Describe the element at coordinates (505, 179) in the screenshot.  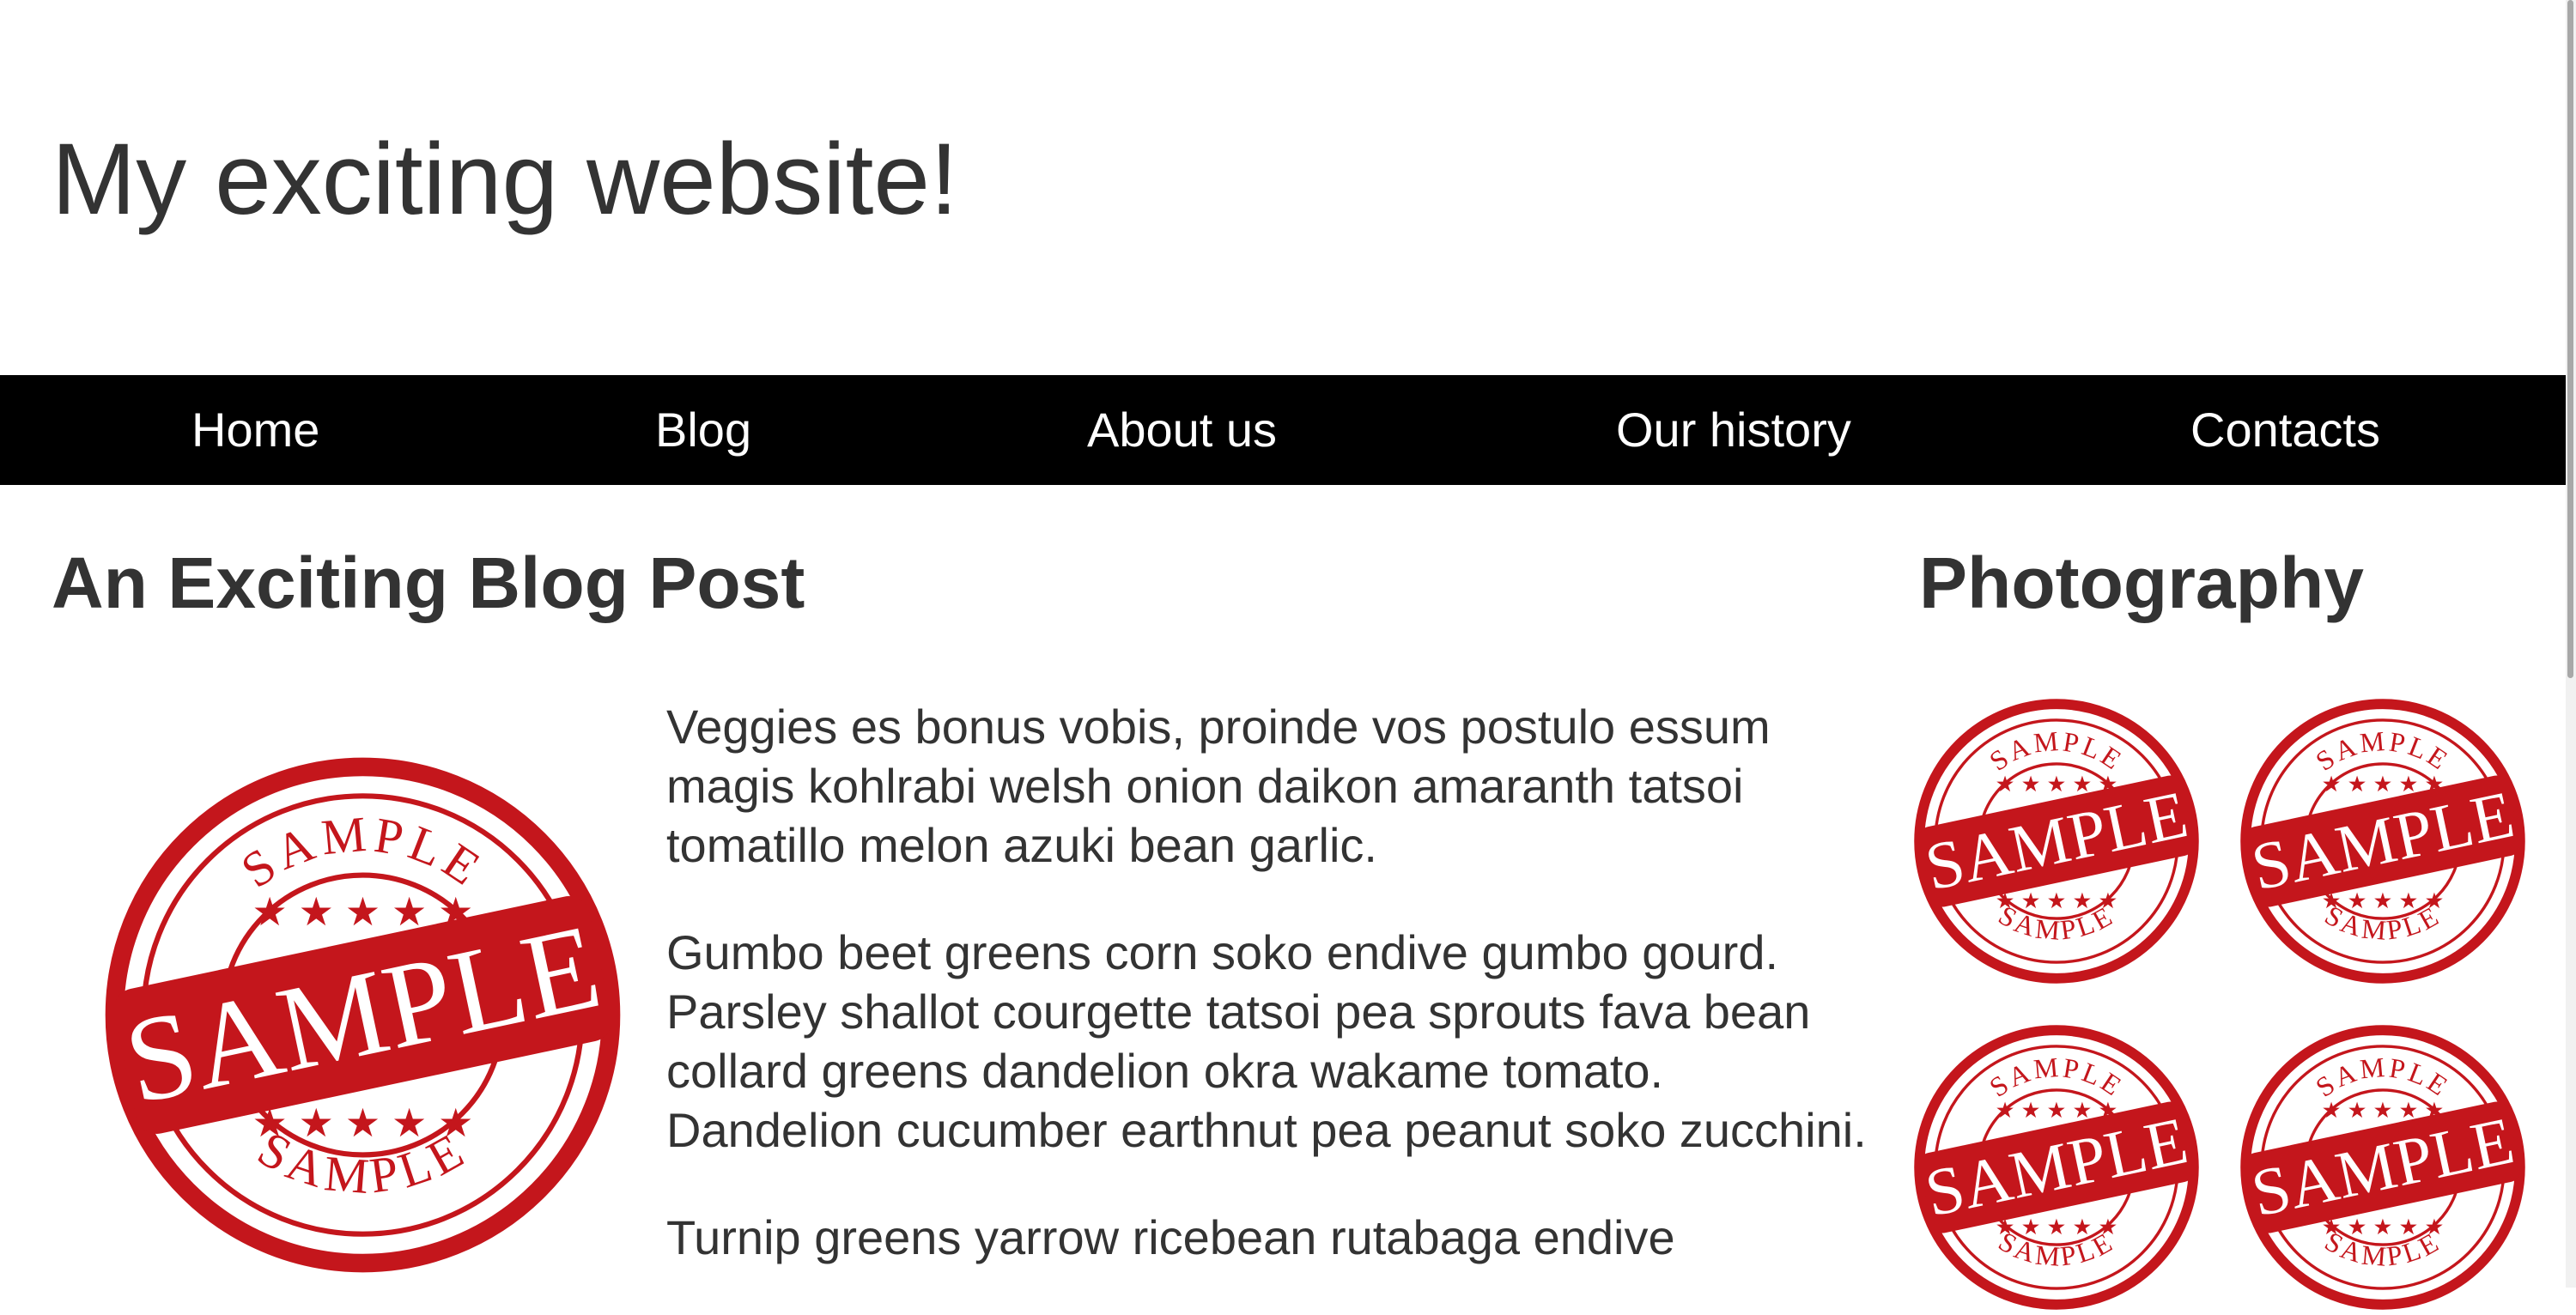
I see `site-title: My exciting website!` at that location.